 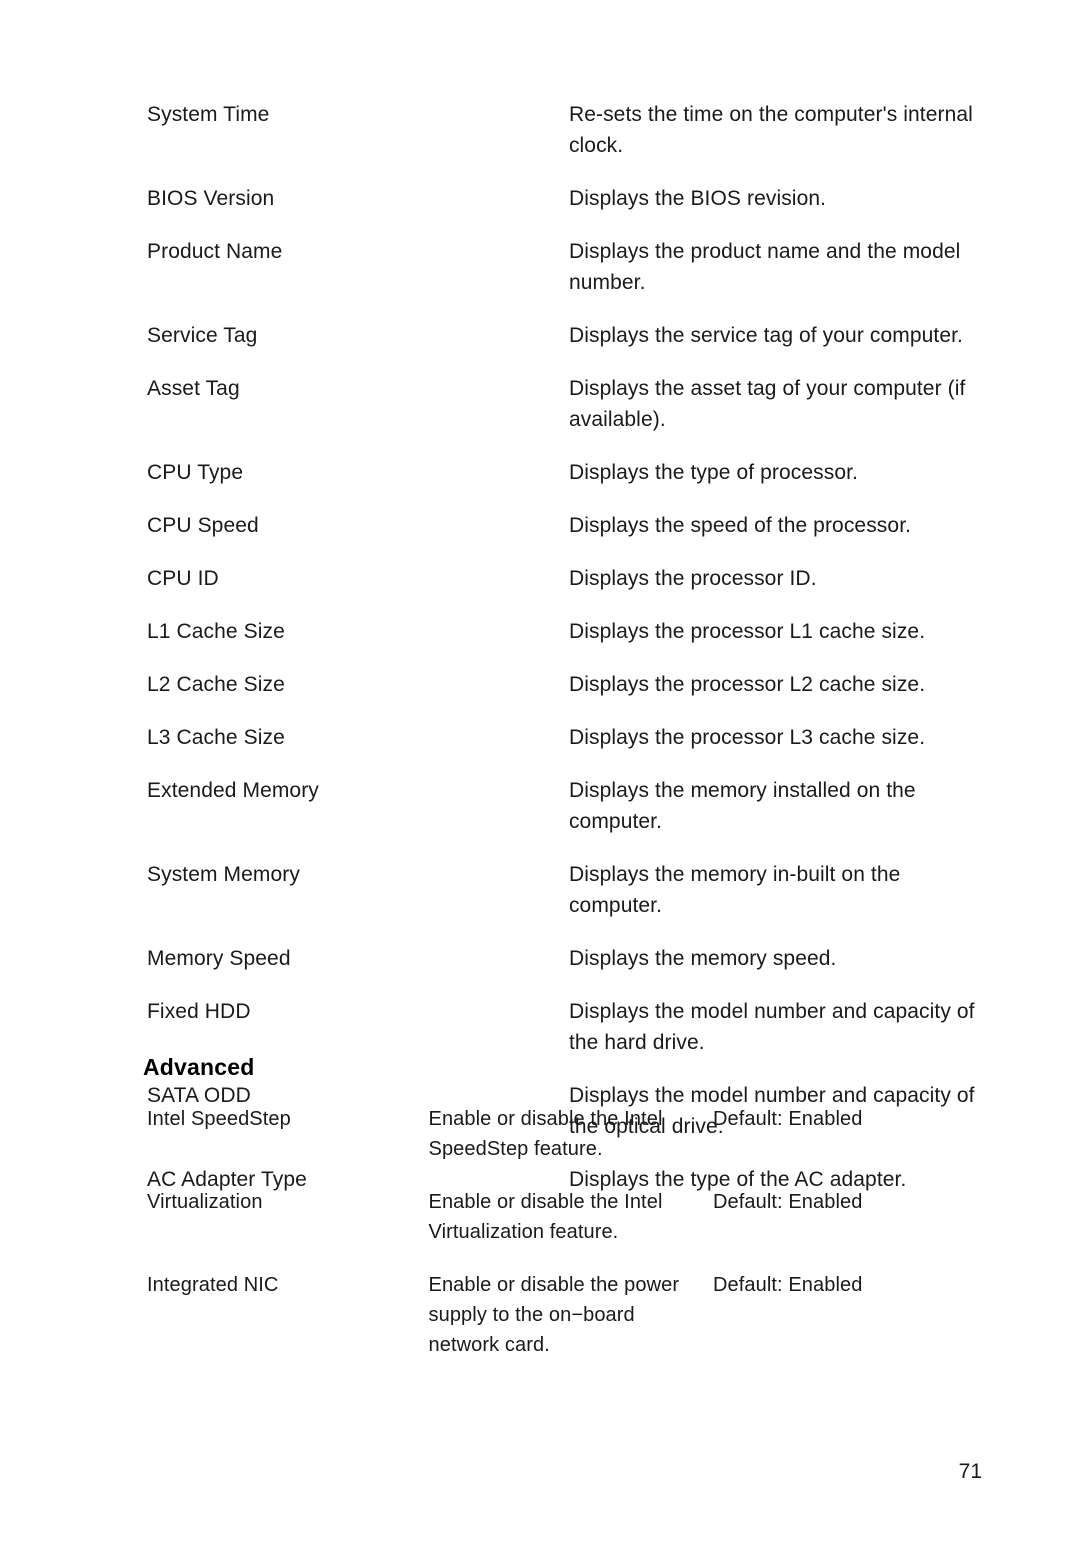 I want to click on setting-option-name: System Memory, so click(x=223, y=874).